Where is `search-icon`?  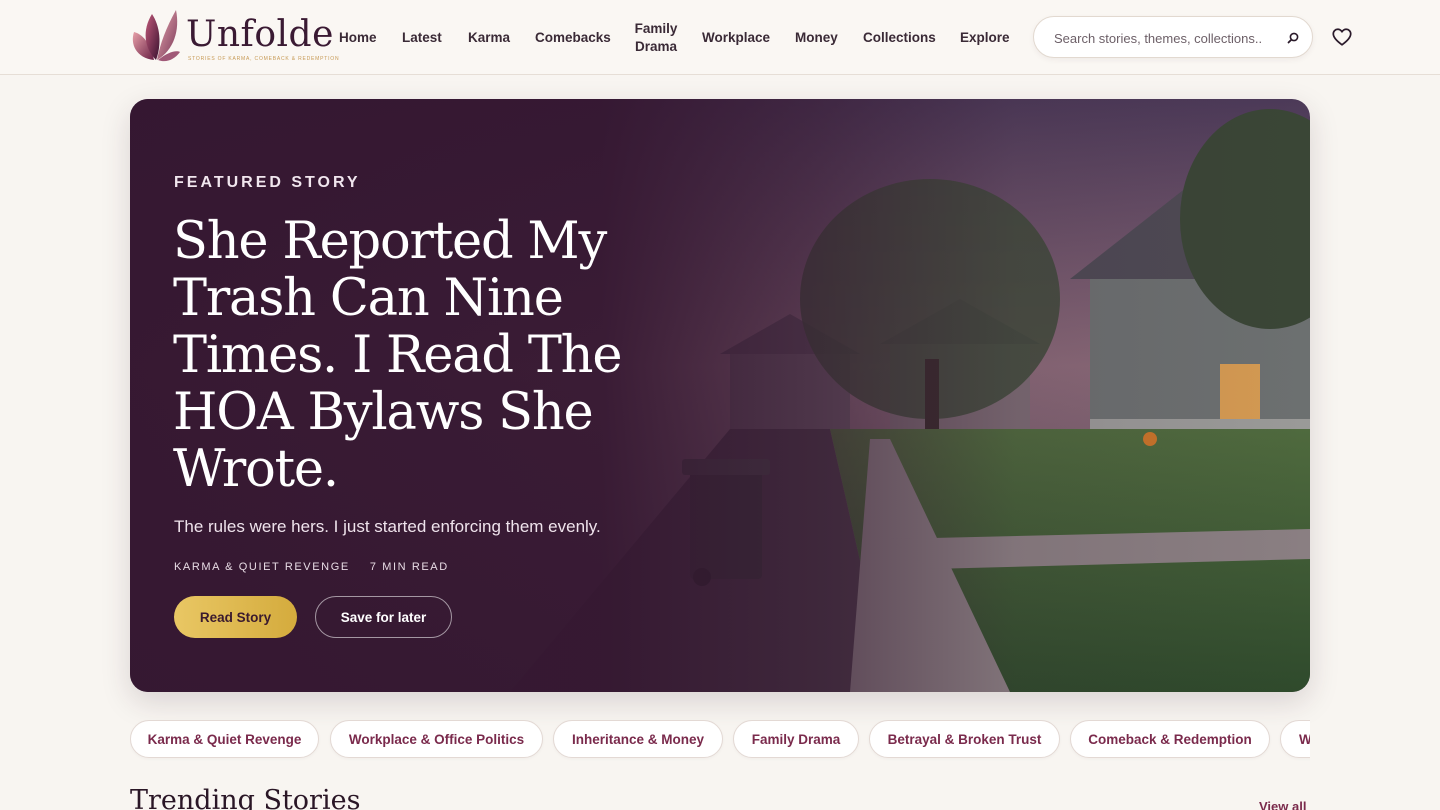 search-icon is located at coordinates (1293, 38).